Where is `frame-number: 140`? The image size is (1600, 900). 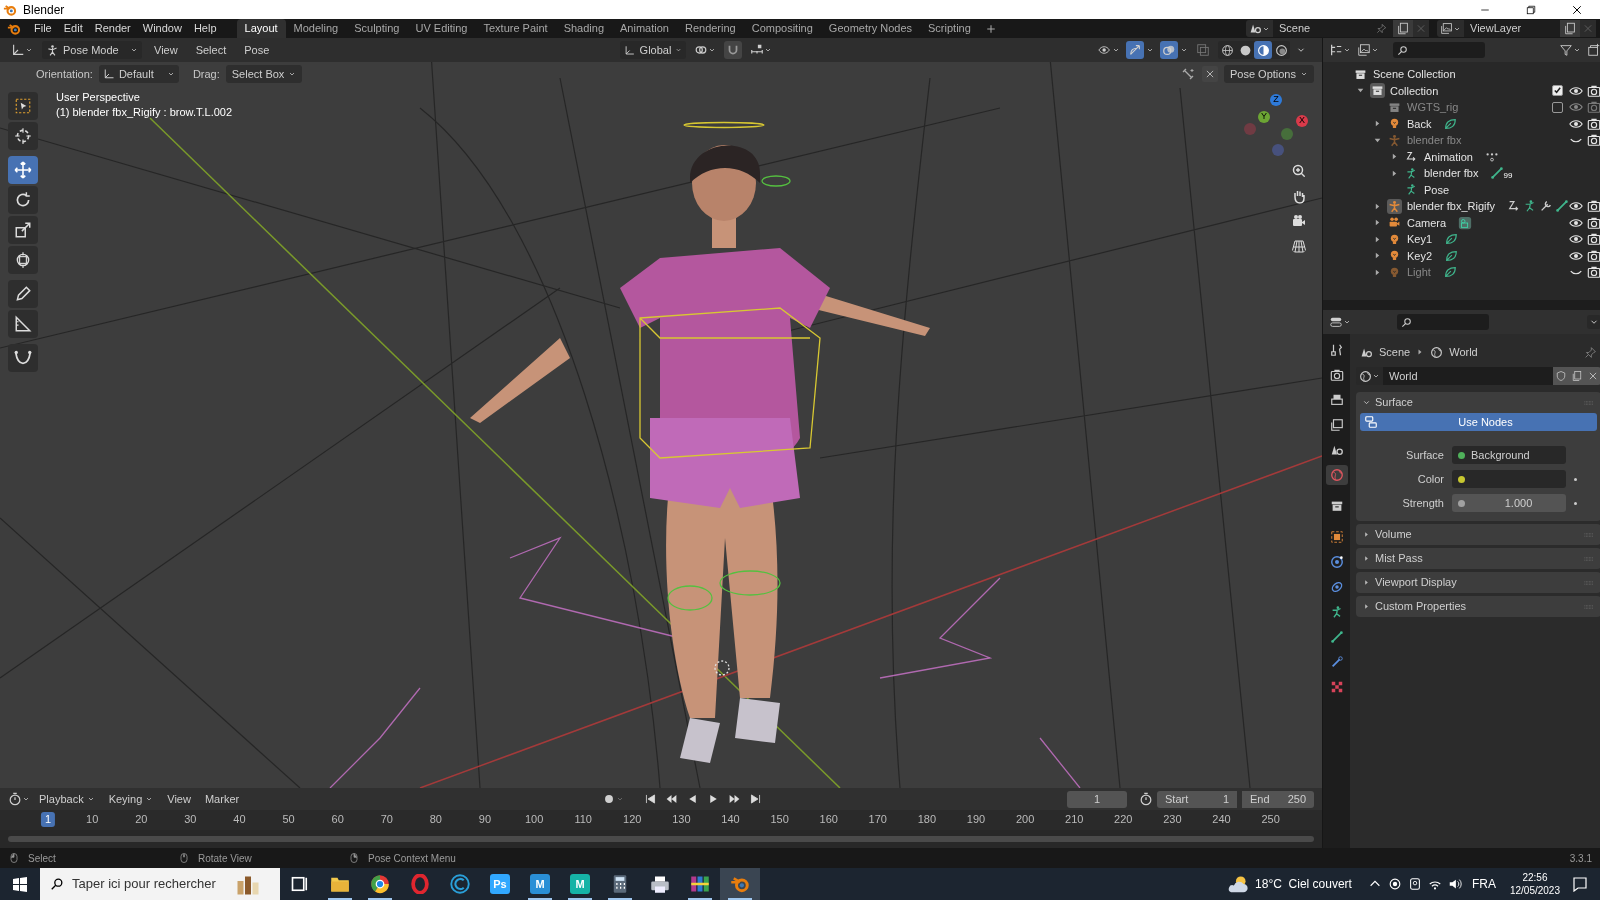
frame-number: 140 is located at coordinates (730, 819).